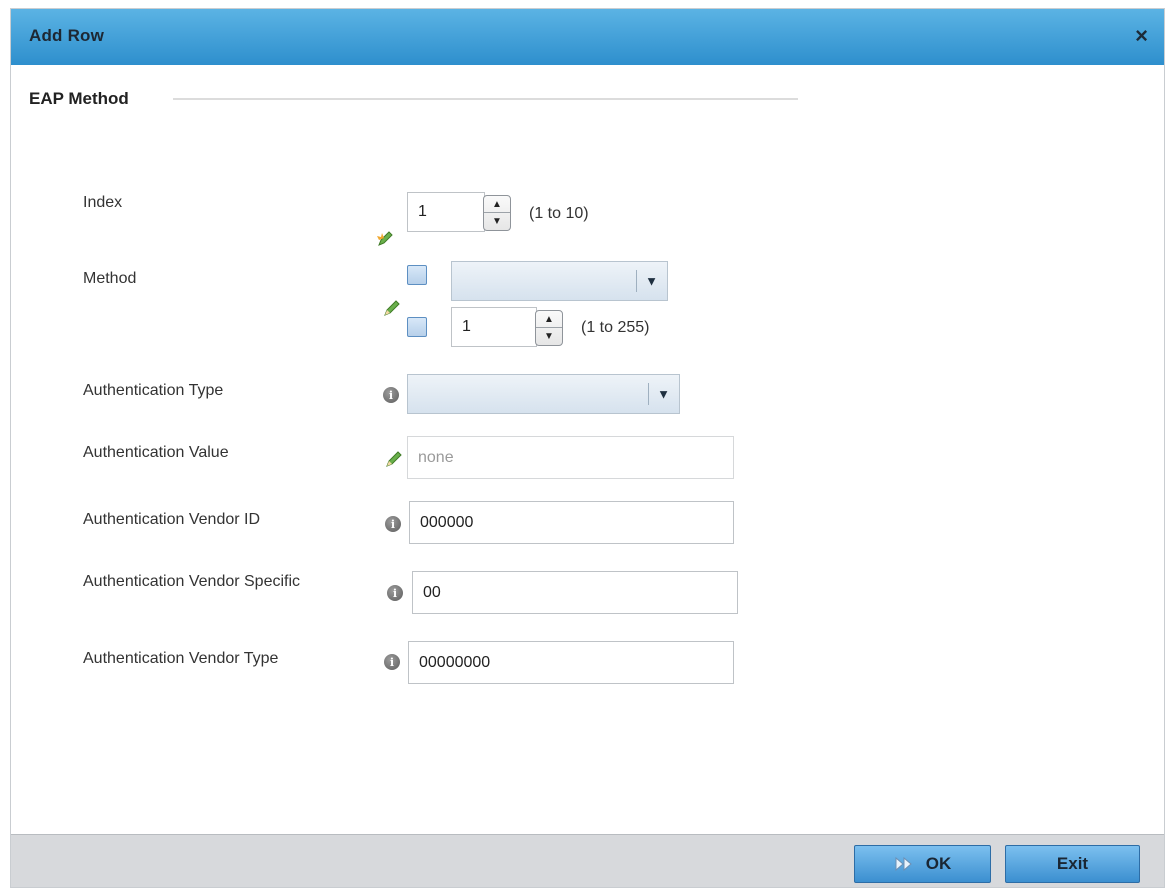  I want to click on auth-vendor-id-value: 000000, so click(447, 522).